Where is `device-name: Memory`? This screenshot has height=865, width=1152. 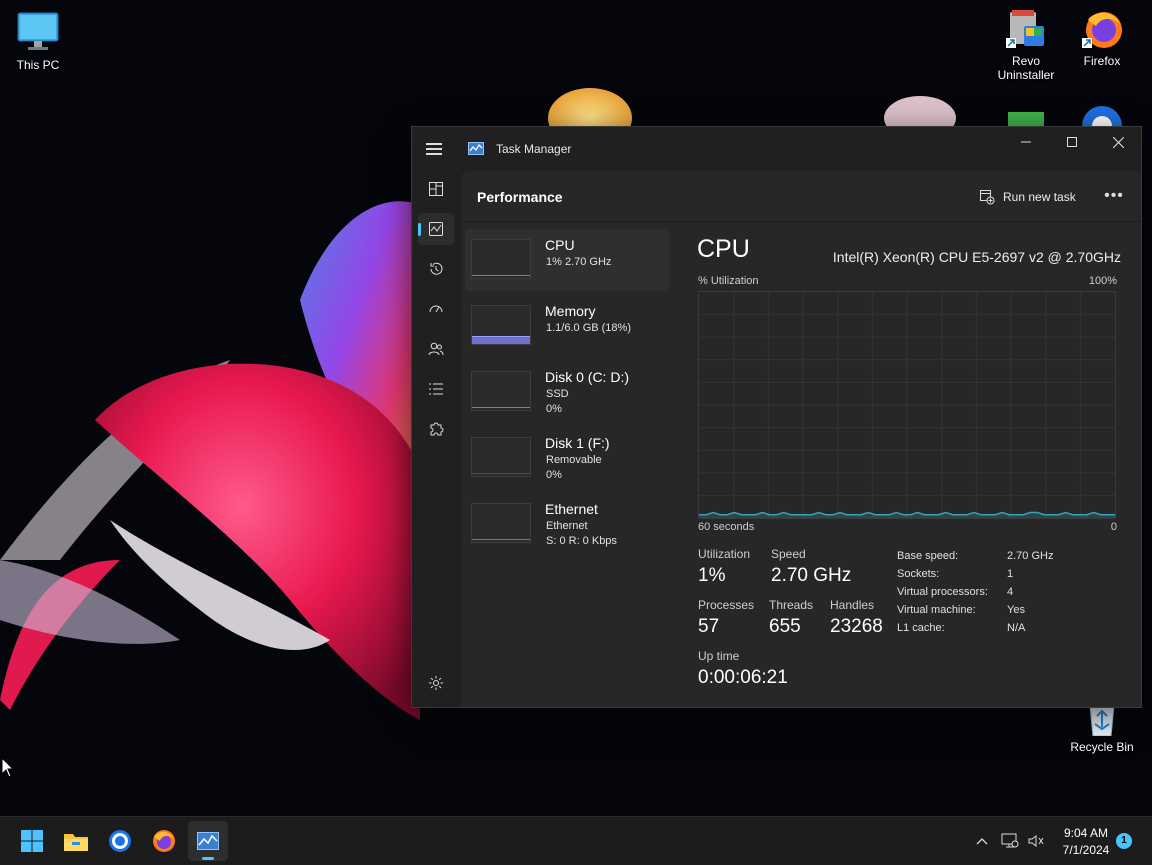 device-name: Memory is located at coordinates (570, 311).